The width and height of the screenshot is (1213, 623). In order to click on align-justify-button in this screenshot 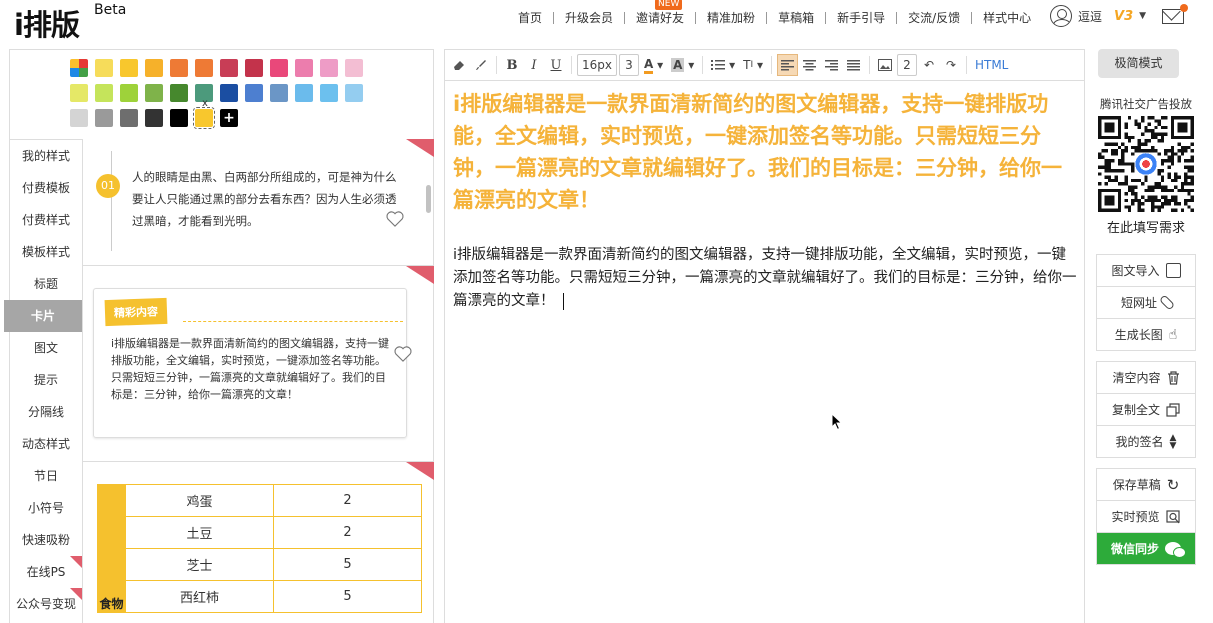, I will do `click(854, 65)`.